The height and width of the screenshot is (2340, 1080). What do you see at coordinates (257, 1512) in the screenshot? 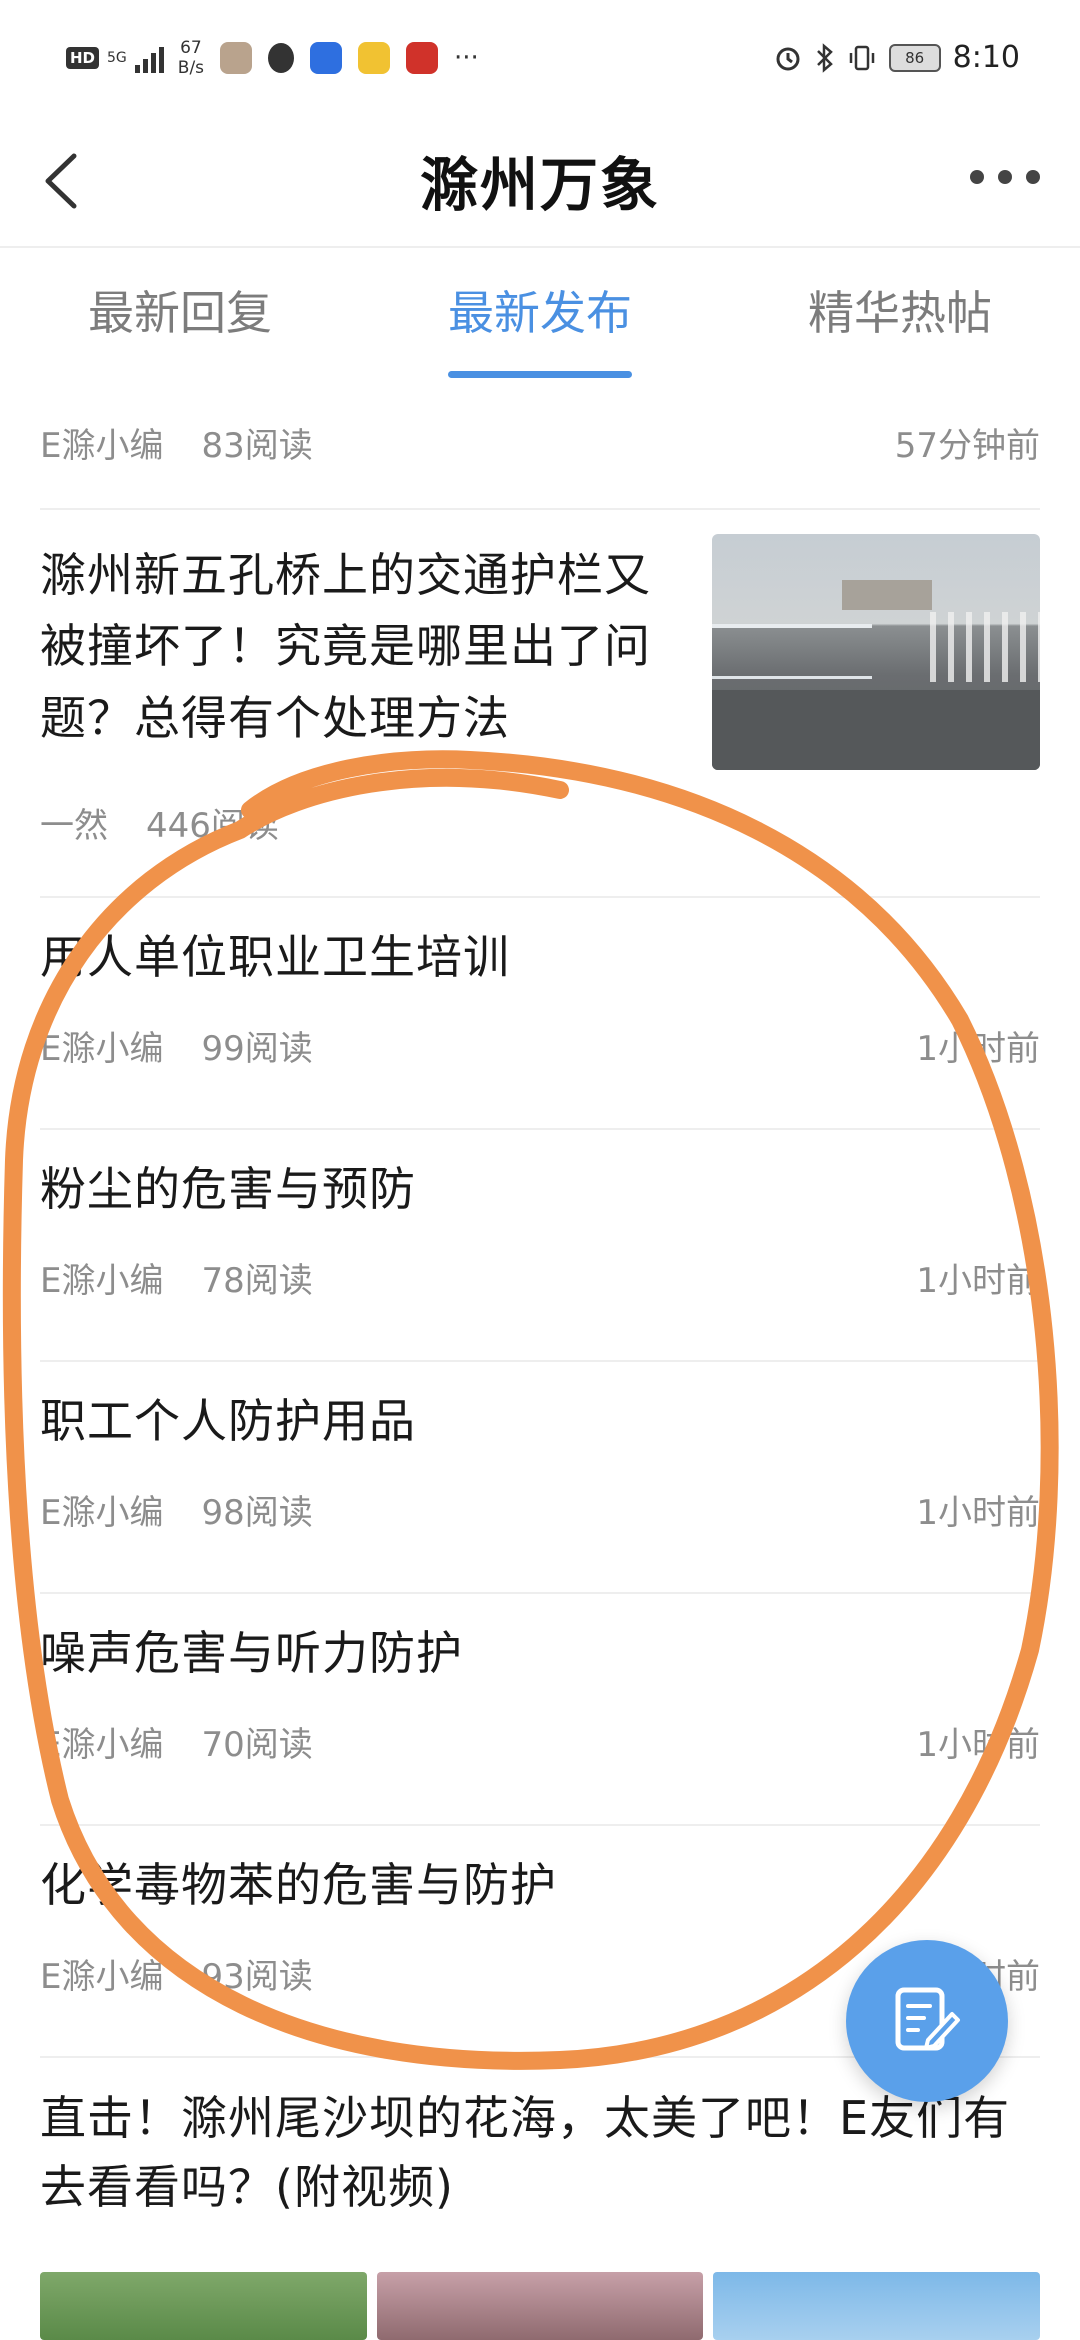
I see `post-reads: 98阅读` at bounding box center [257, 1512].